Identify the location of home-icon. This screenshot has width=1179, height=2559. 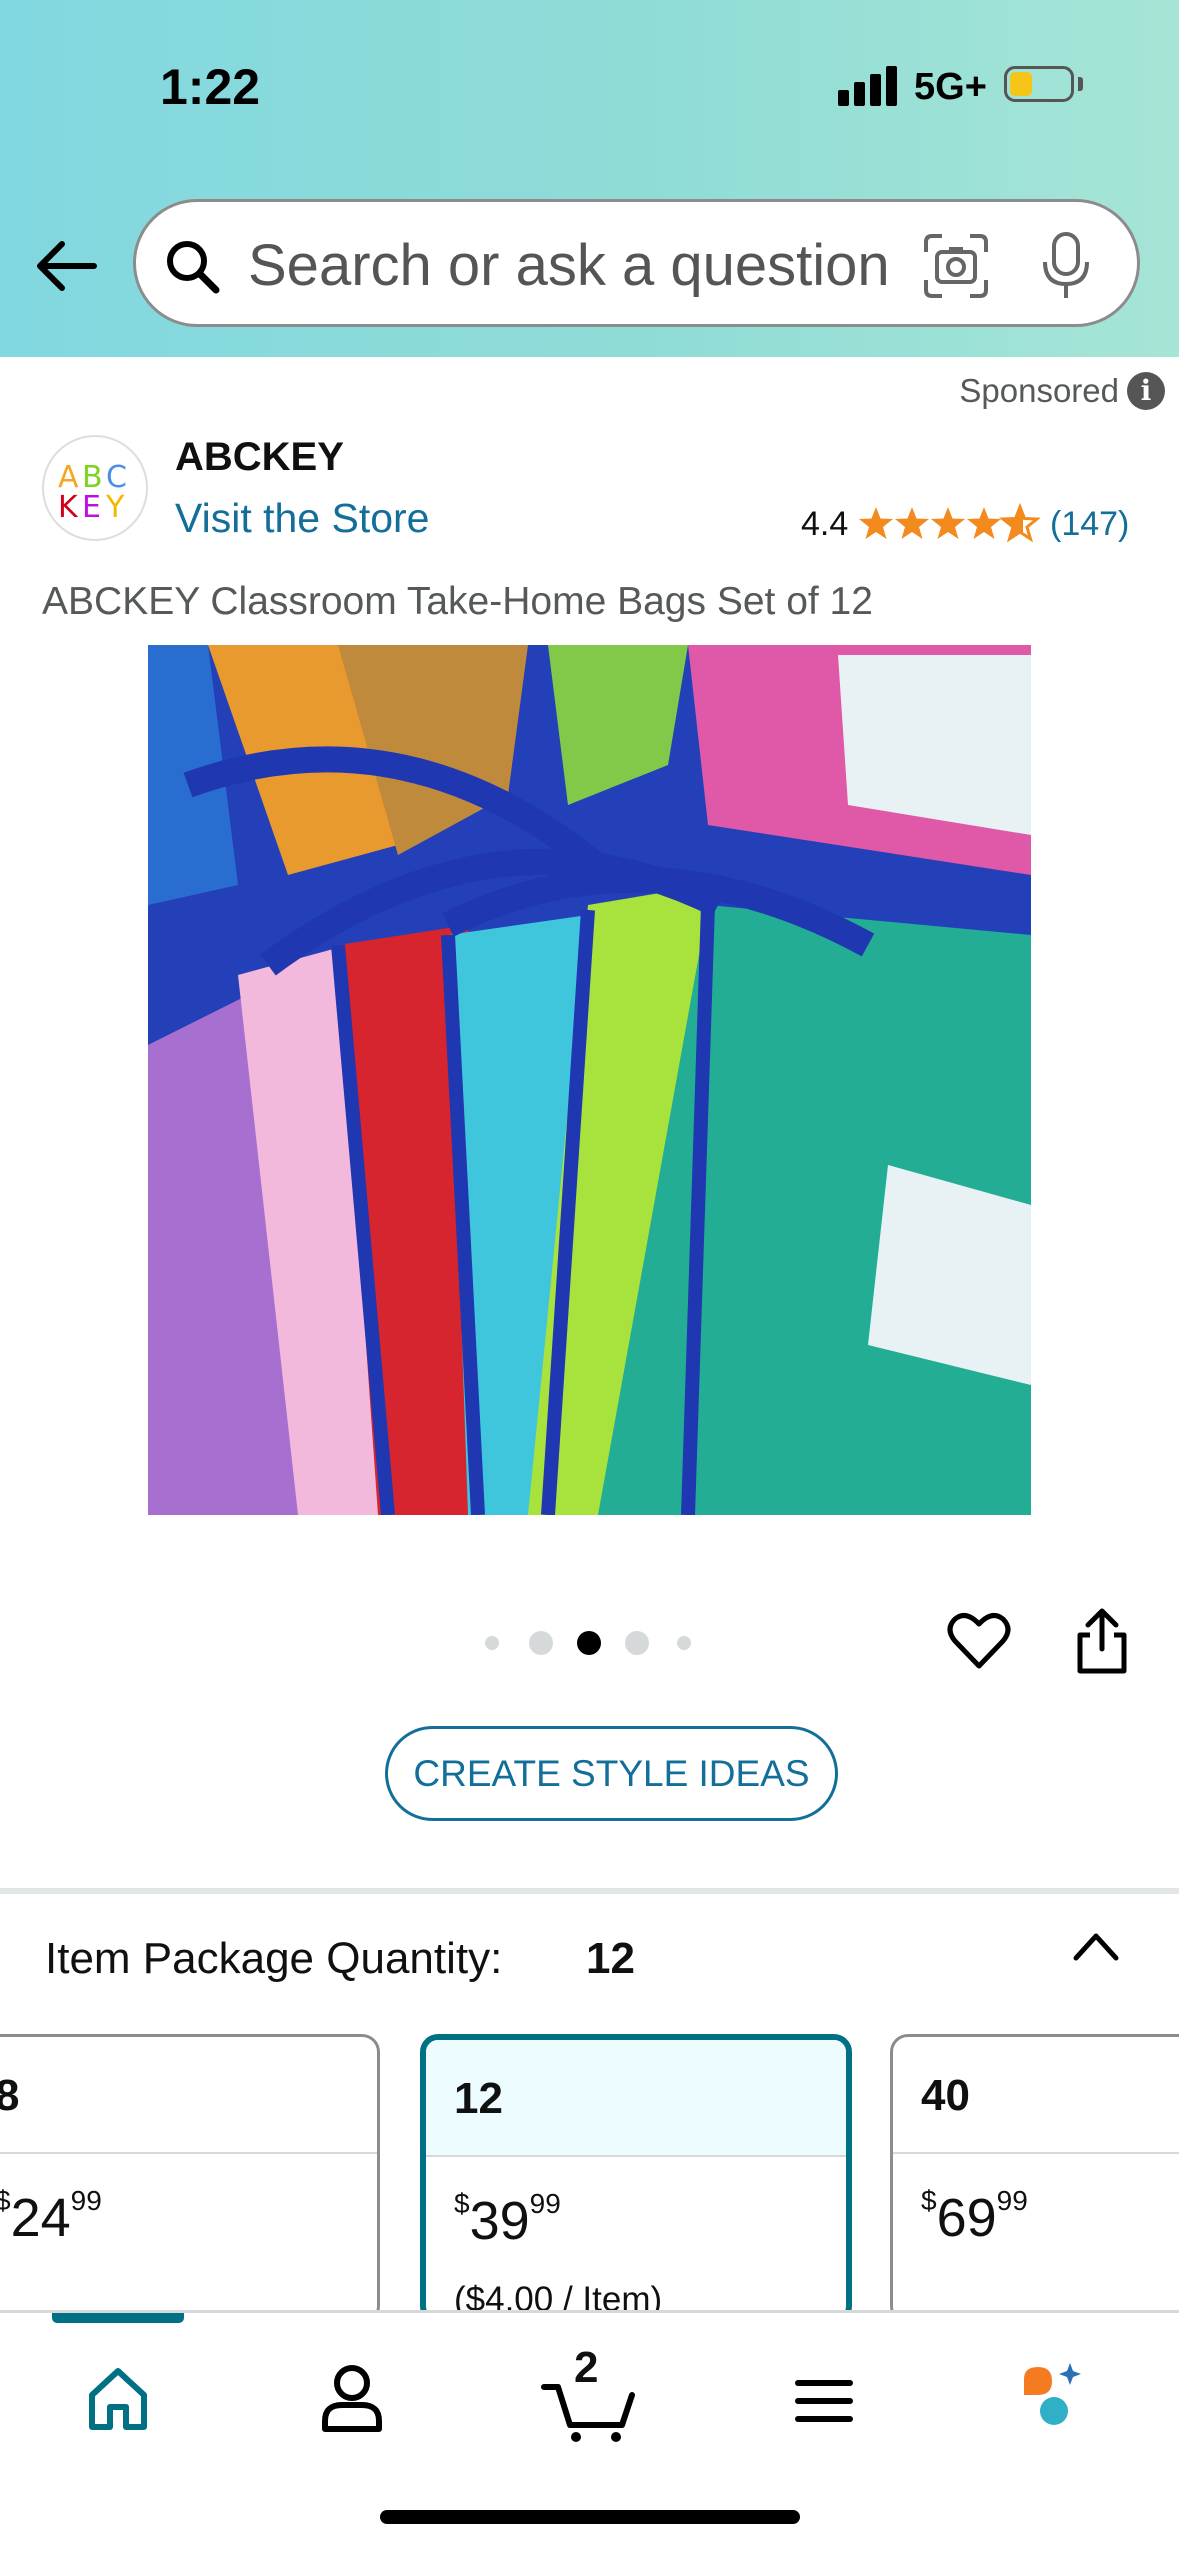
(118, 2399).